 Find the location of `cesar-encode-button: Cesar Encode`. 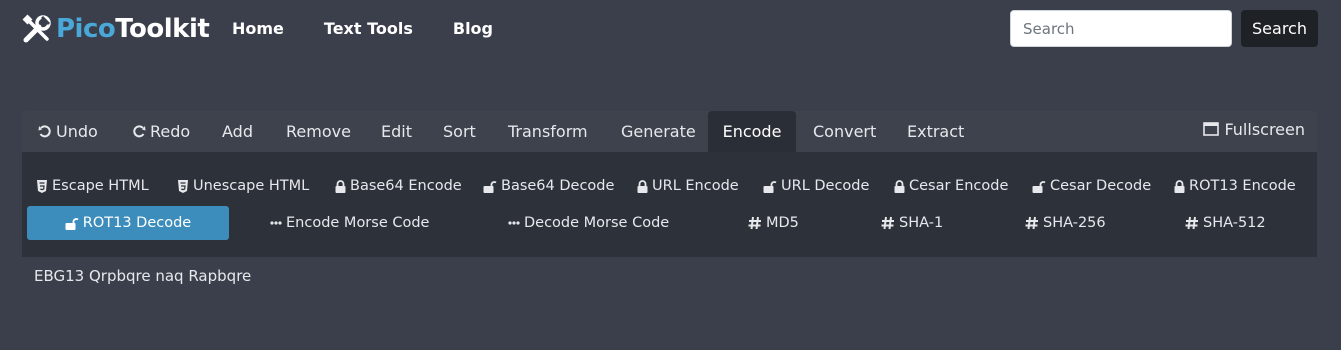

cesar-encode-button: Cesar Encode is located at coordinates (951, 186).